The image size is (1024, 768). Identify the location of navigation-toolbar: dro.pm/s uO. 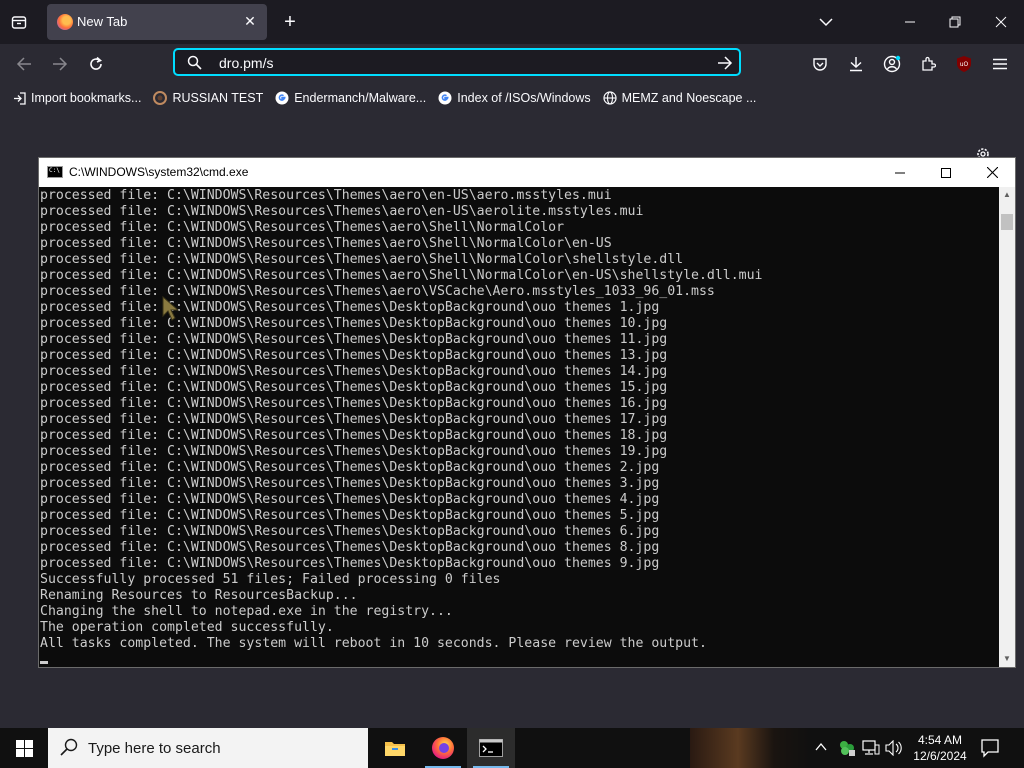
(512, 64).